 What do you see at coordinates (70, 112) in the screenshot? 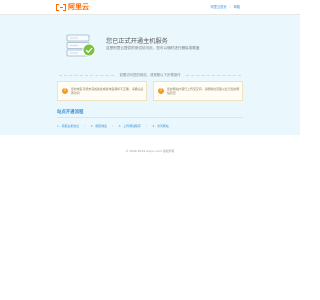
I see `steps-title: 站点开通流程` at bounding box center [70, 112].